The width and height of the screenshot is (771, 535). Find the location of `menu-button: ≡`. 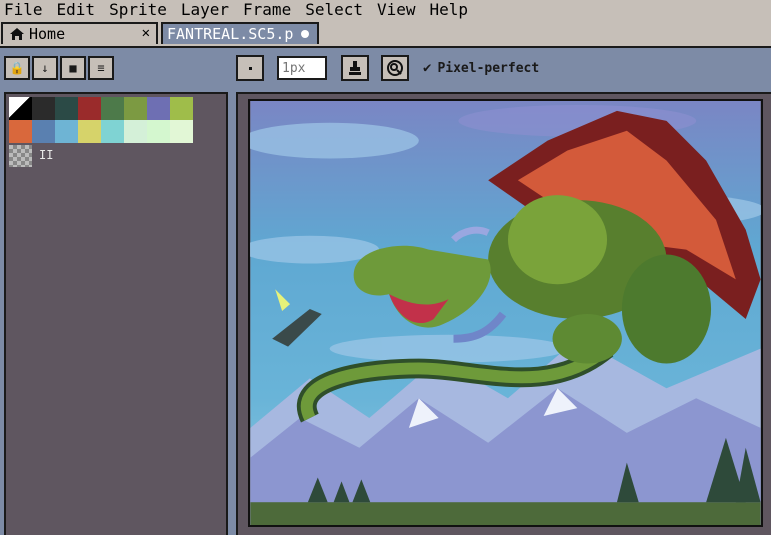

menu-button: ≡ is located at coordinates (101, 68).